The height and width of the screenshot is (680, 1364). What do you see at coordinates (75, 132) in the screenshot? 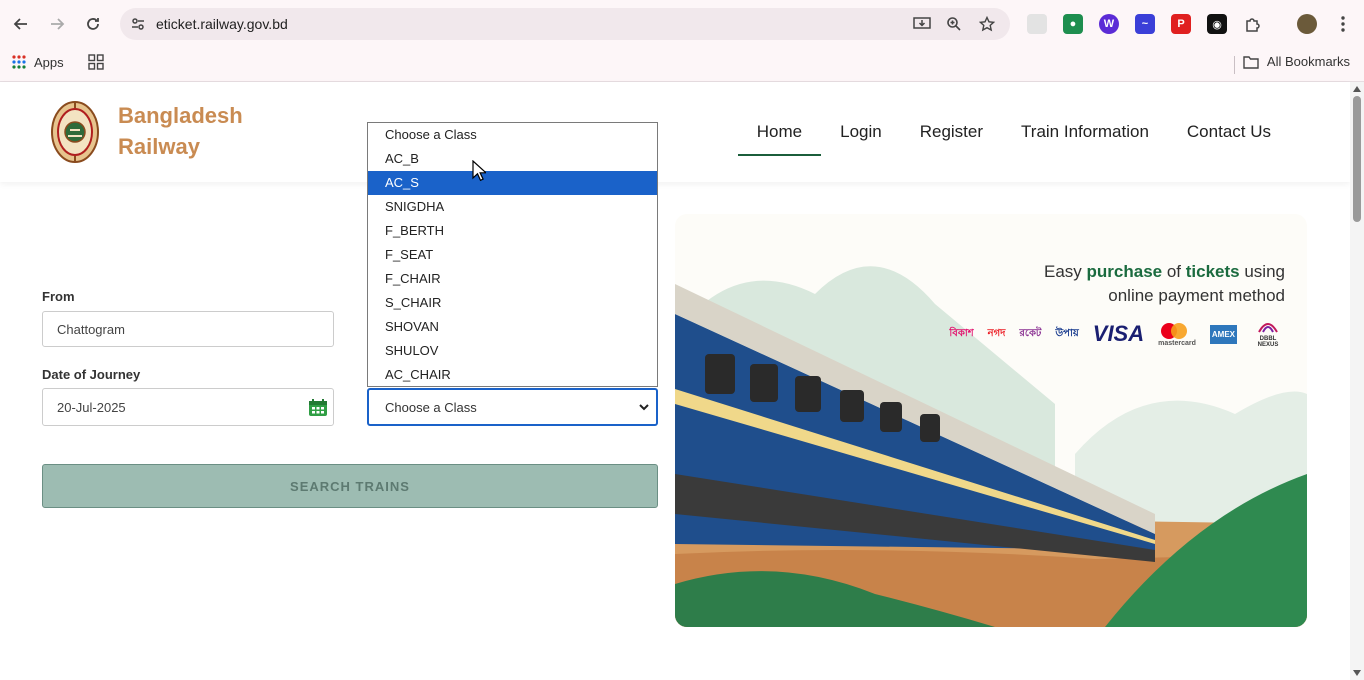
I see `railway-emblem-logo` at bounding box center [75, 132].